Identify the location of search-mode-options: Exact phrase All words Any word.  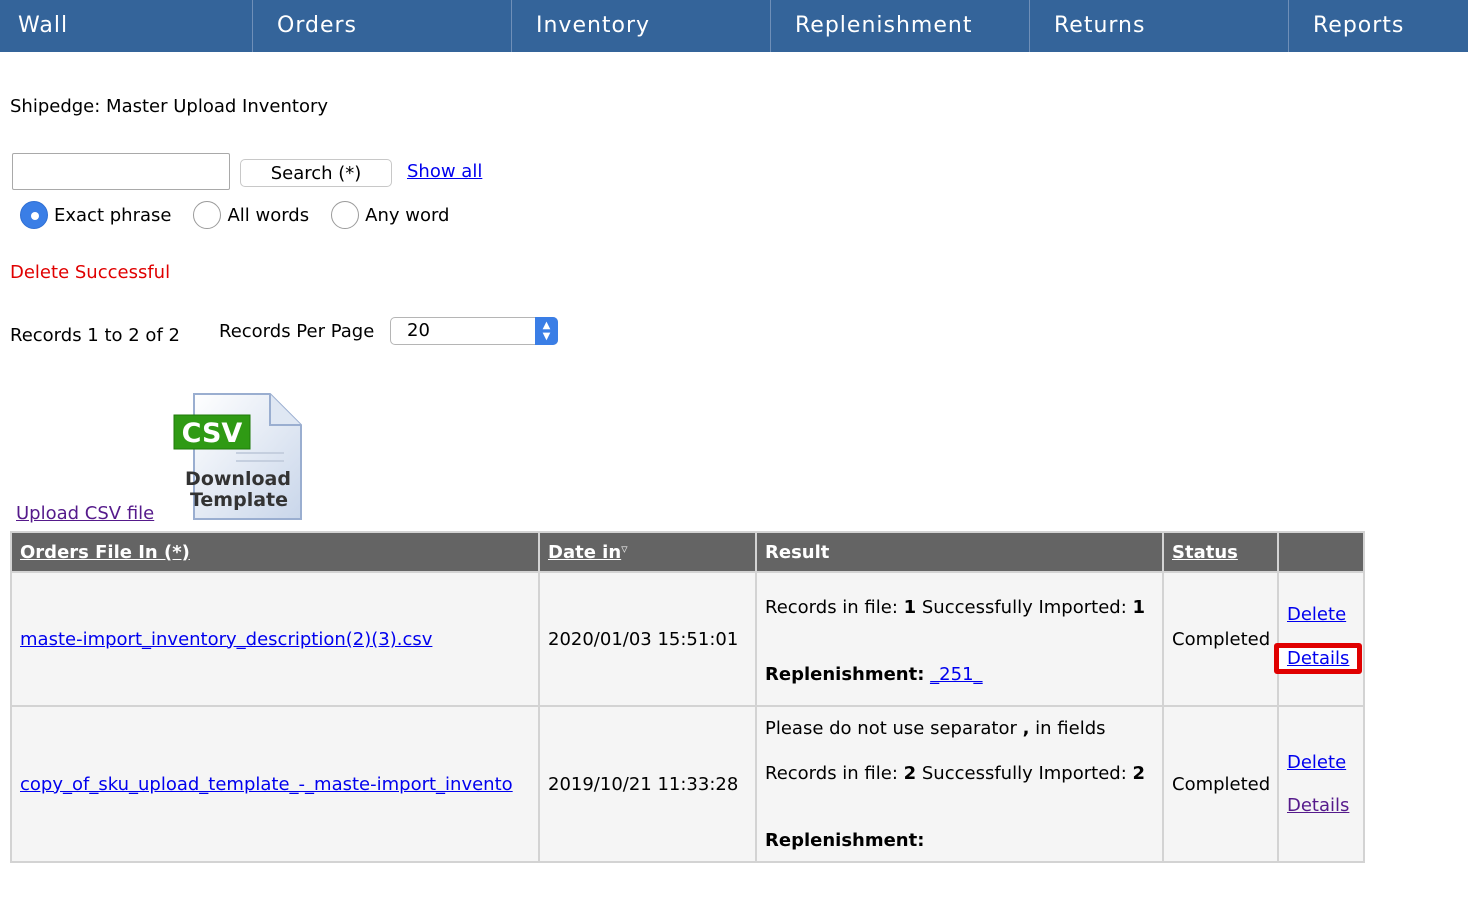
(245, 215).